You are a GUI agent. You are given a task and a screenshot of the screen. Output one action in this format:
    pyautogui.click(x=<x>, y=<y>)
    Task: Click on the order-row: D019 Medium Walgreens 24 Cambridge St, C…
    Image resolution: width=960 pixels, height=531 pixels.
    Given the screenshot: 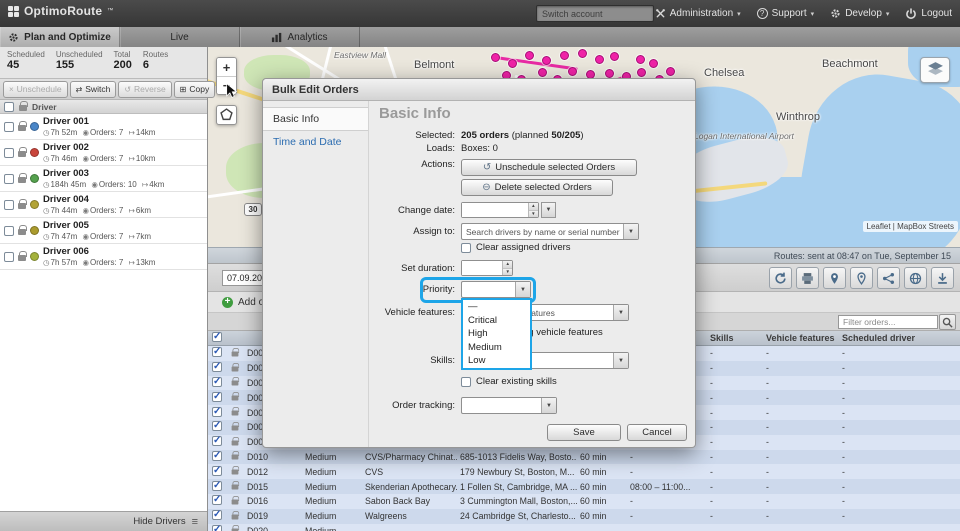 What is the action you would take?
    pyautogui.click(x=584, y=516)
    